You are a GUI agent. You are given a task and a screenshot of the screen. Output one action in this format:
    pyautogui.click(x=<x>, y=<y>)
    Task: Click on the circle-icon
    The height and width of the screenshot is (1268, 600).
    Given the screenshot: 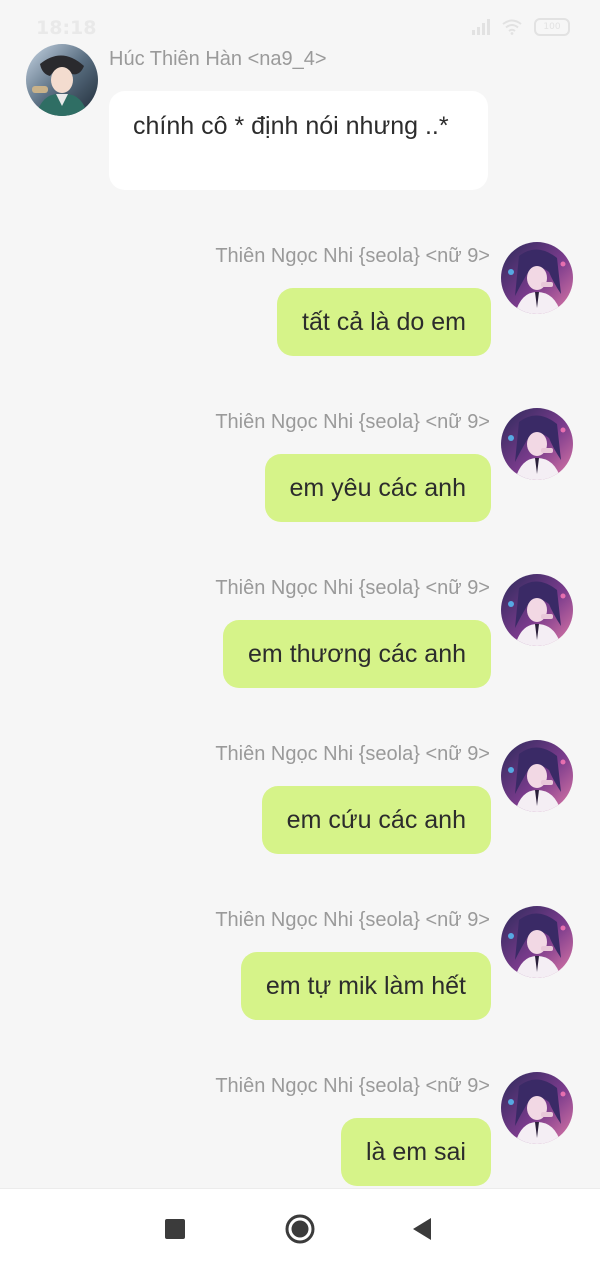 What is the action you would take?
    pyautogui.click(x=300, y=1228)
    